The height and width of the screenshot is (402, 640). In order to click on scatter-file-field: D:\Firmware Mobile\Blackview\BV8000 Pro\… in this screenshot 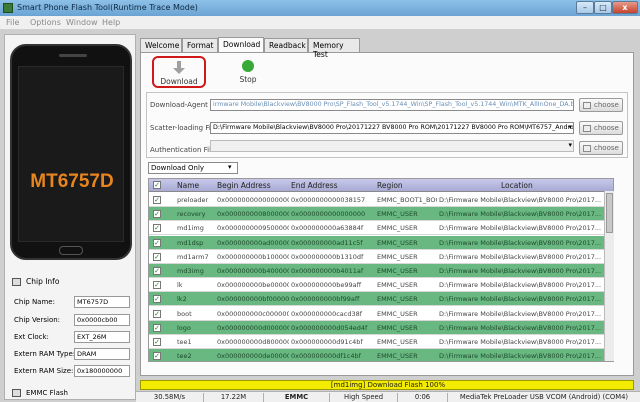, I will do `click(392, 128)`.